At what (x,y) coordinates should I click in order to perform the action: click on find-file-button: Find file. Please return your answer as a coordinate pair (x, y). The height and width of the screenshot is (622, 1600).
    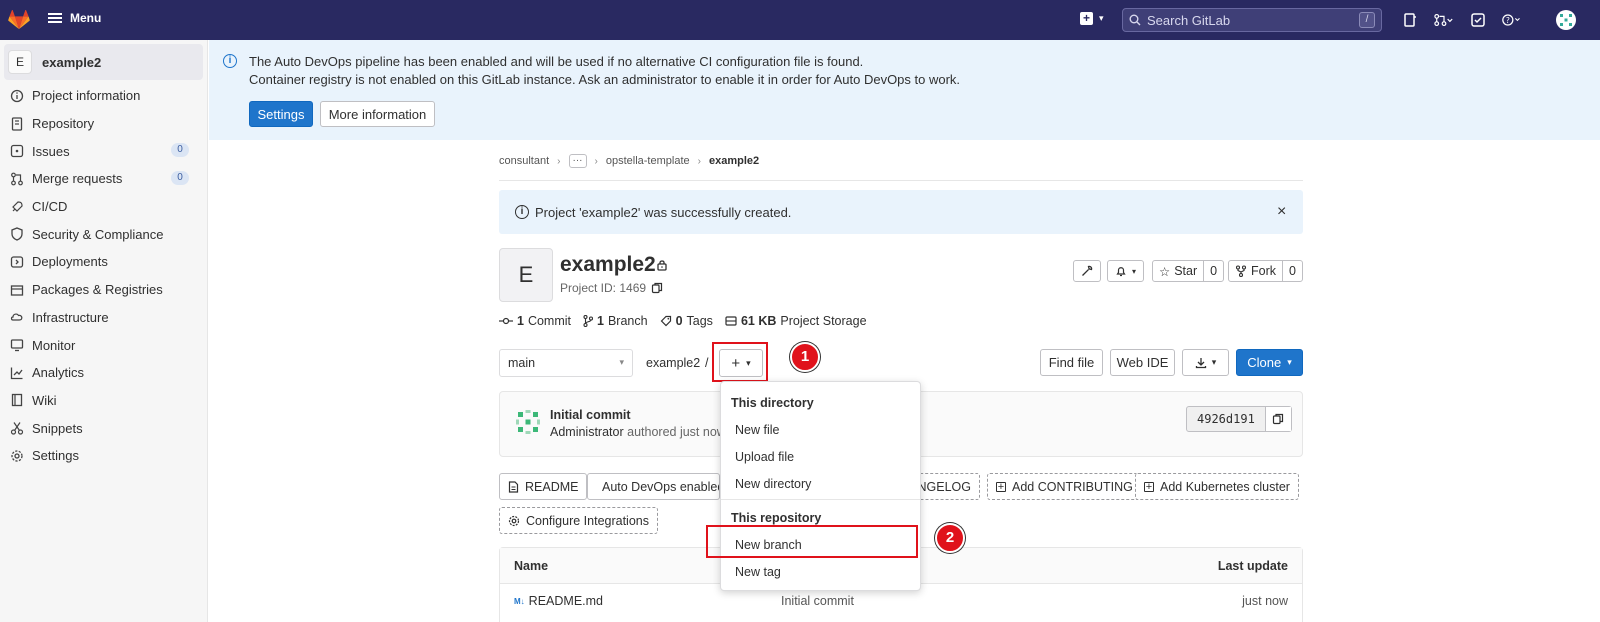
    Looking at the image, I should click on (1071, 362).